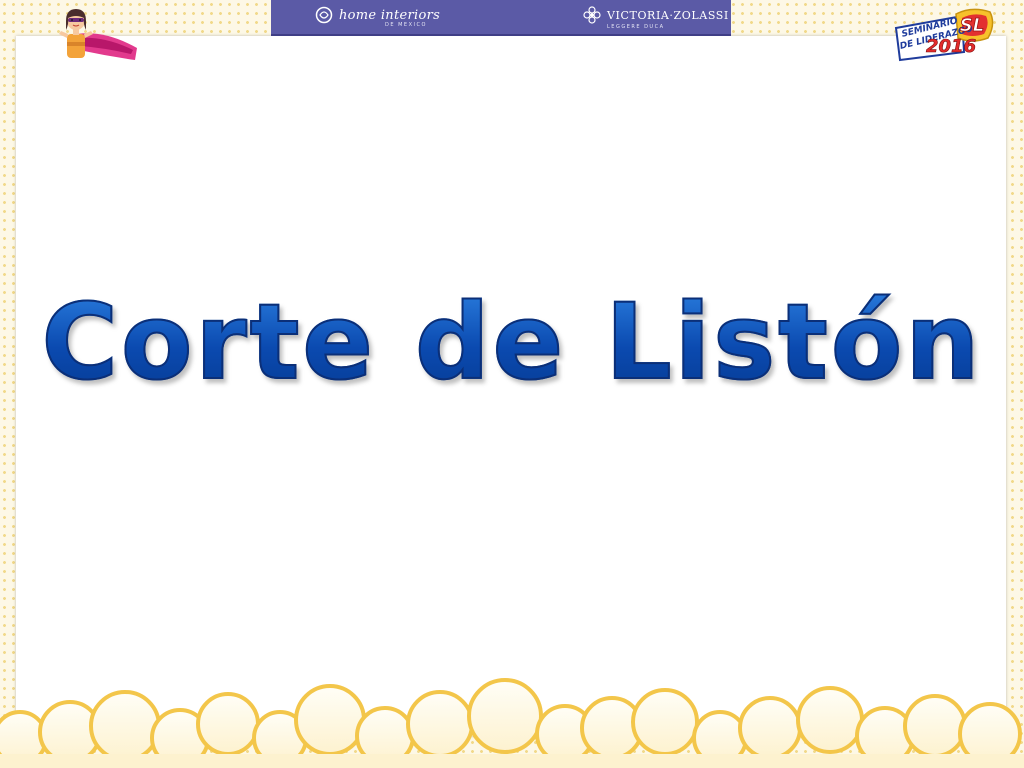  Describe the element at coordinates (972, 25) in the screenshot. I see `badge-initials: SL` at that location.